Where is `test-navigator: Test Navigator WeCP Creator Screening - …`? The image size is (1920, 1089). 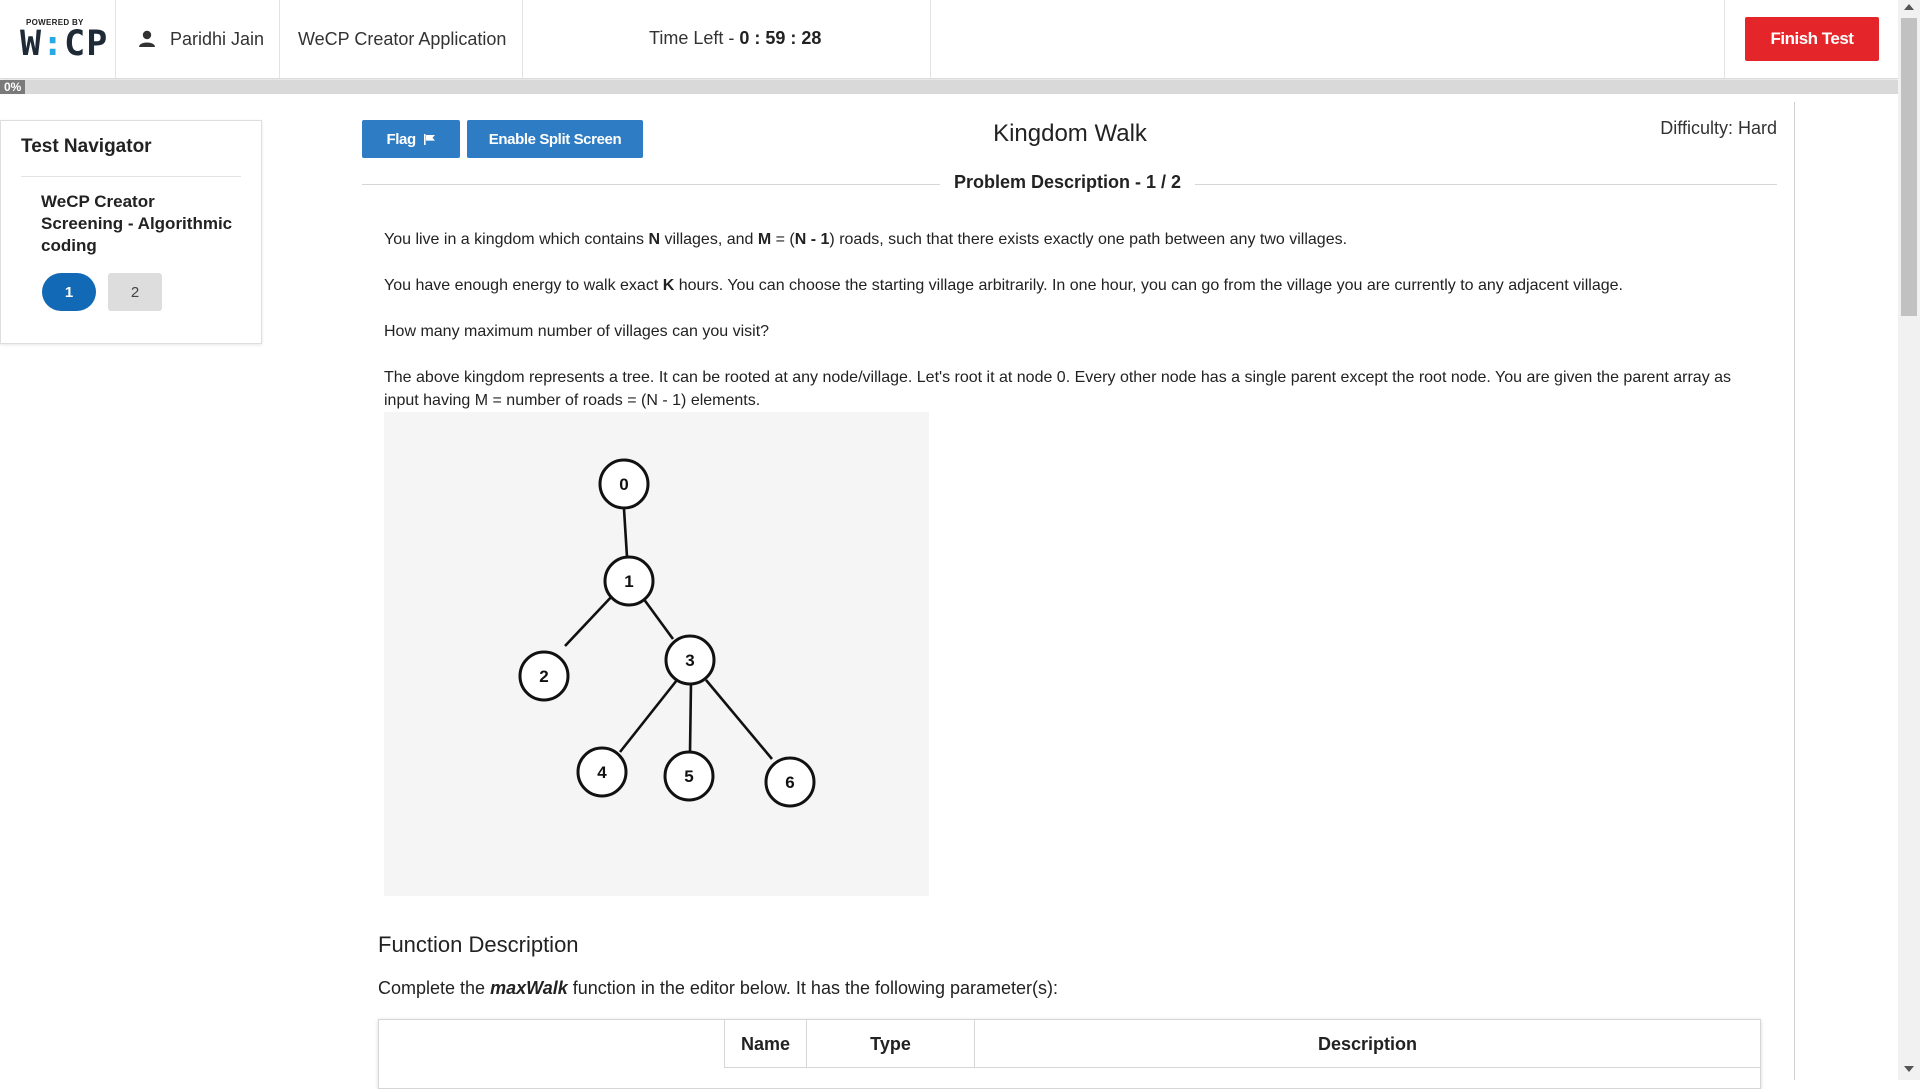 test-navigator: Test Navigator WeCP Creator Screening - … is located at coordinates (131, 232).